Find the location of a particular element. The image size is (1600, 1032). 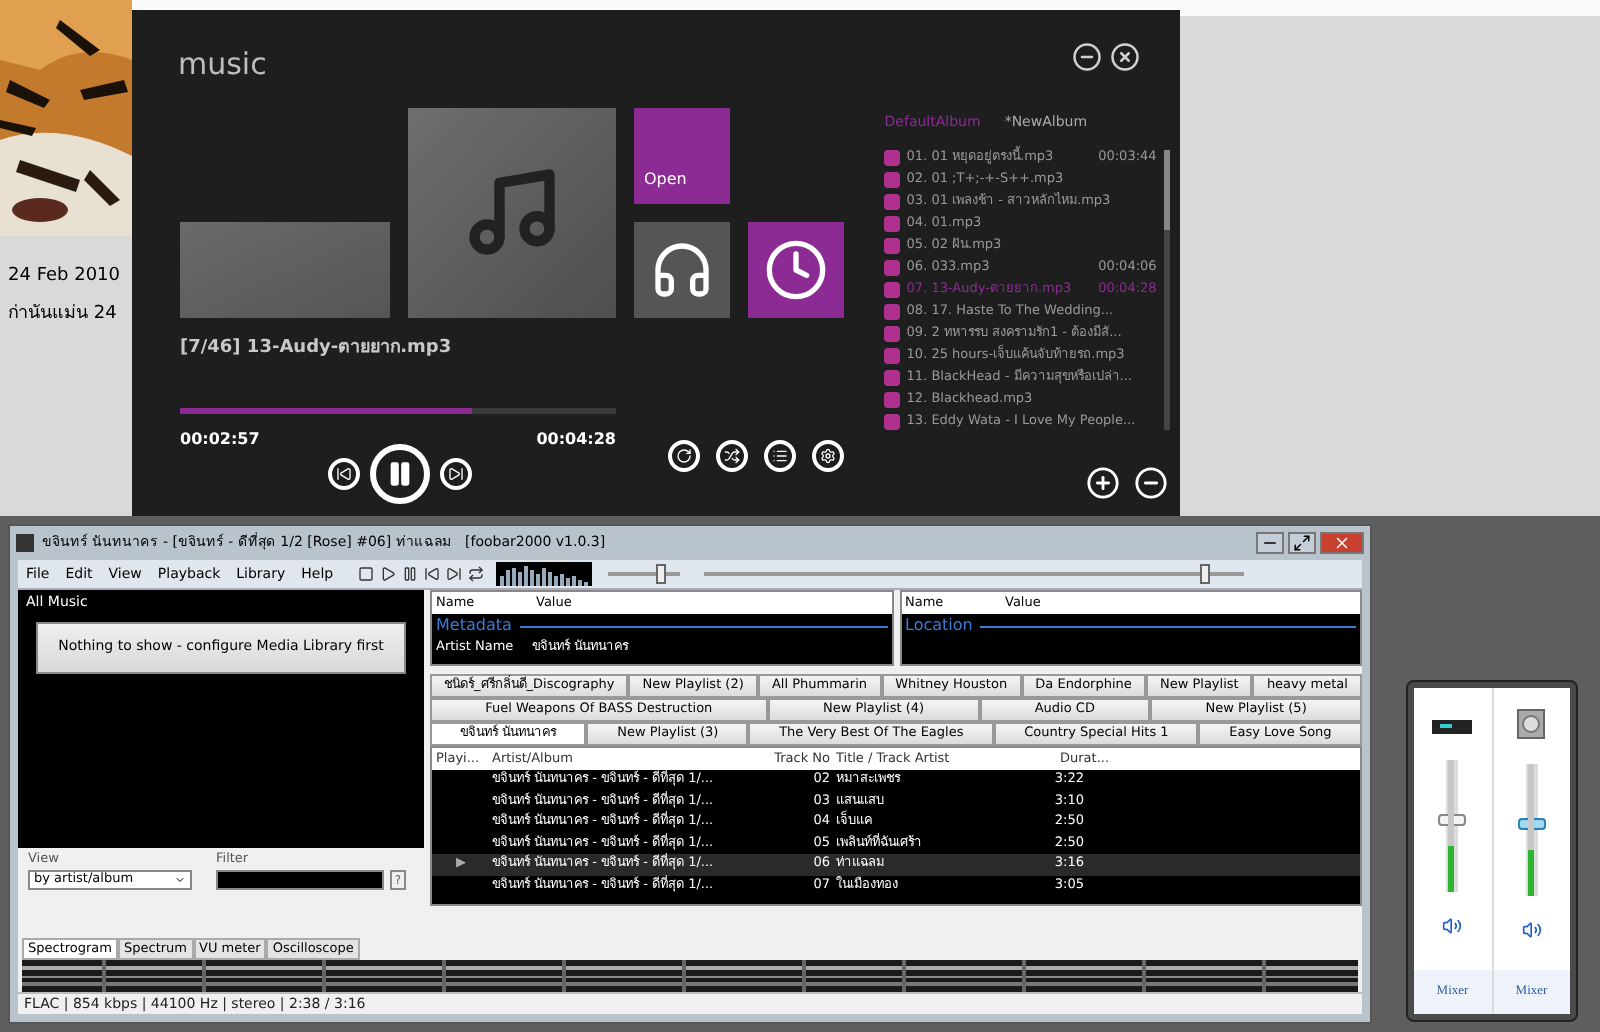

previous-button is located at coordinates (344, 474).